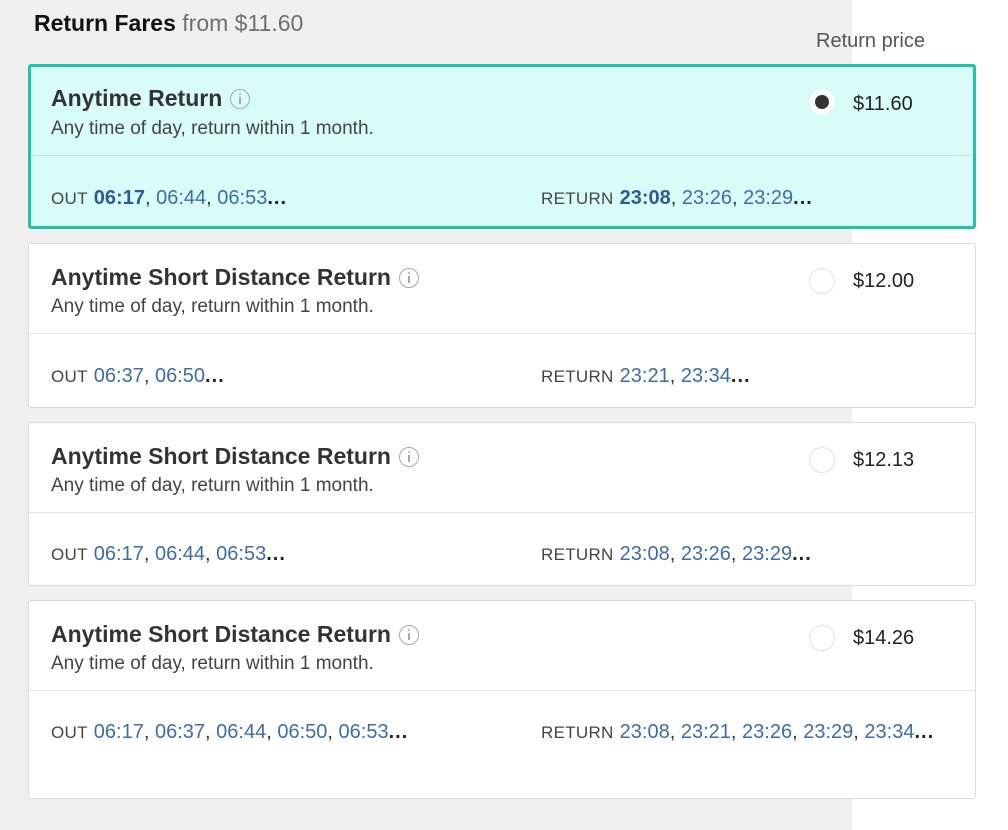  What do you see at coordinates (884, 638) in the screenshot?
I see `fare-price: $14.26` at bounding box center [884, 638].